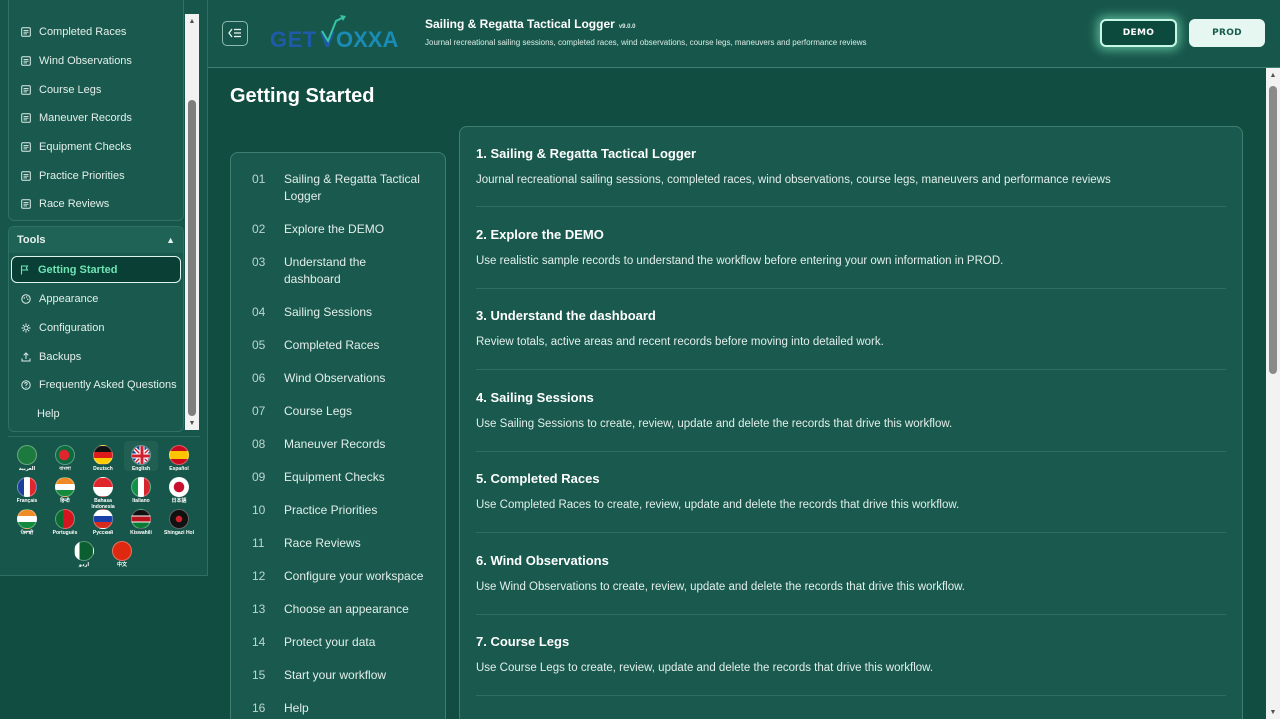  I want to click on italy-flag-icon, so click(141, 487).